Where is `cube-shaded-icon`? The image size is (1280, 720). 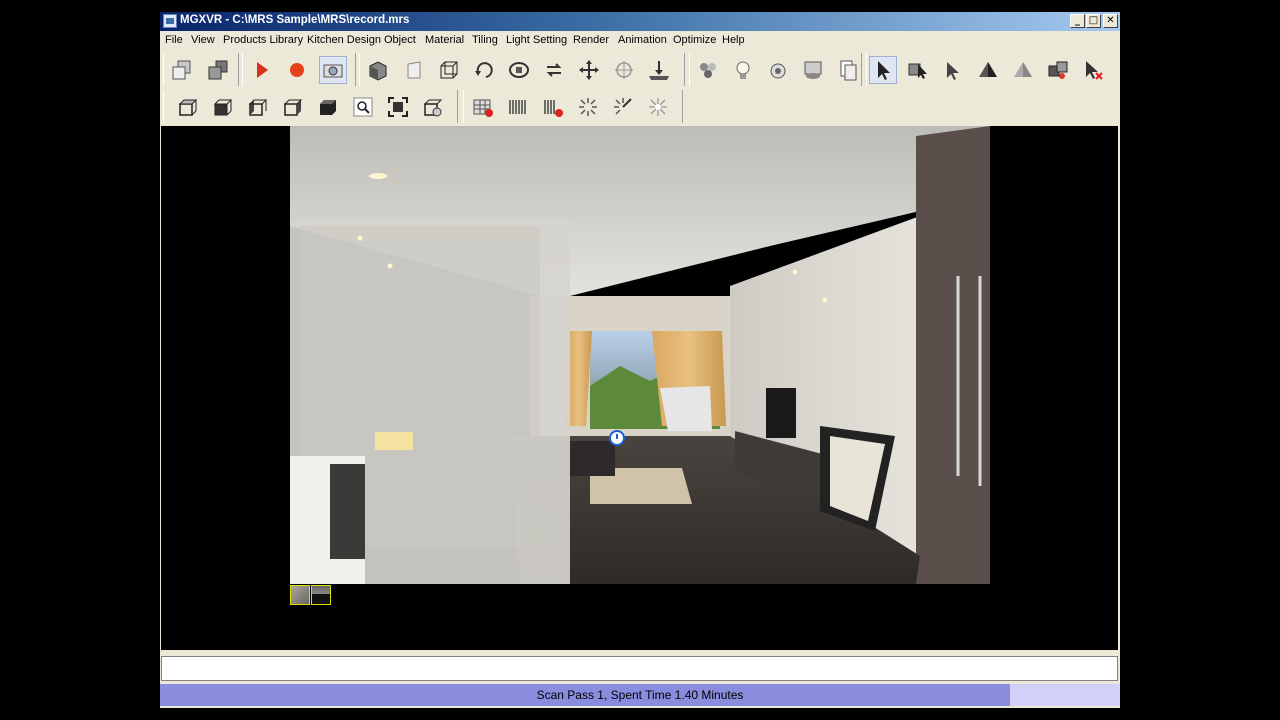 cube-shaded-icon is located at coordinates (378, 70).